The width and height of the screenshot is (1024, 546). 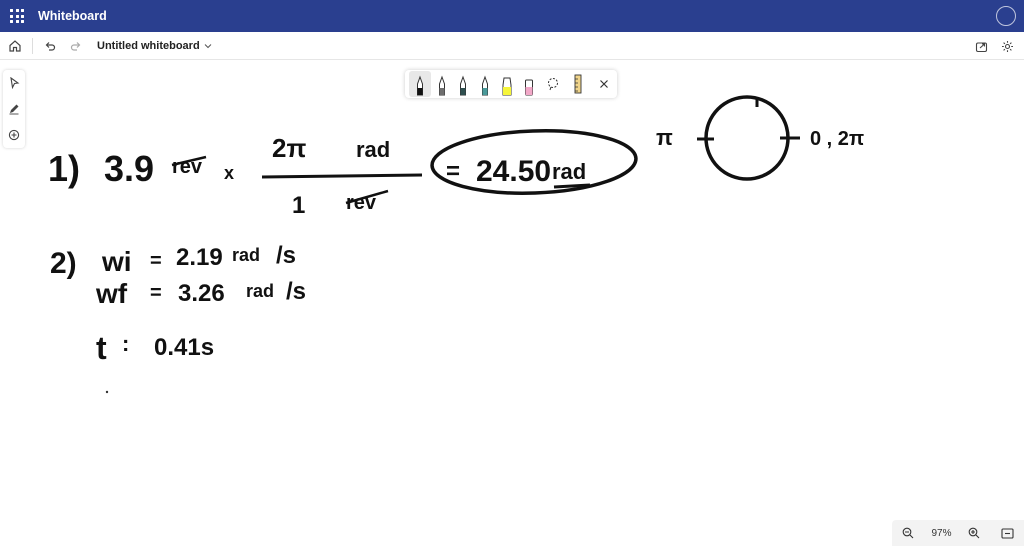 What do you see at coordinates (286, 255) in the screenshot?
I see `ink-per-s-wi: /s` at bounding box center [286, 255].